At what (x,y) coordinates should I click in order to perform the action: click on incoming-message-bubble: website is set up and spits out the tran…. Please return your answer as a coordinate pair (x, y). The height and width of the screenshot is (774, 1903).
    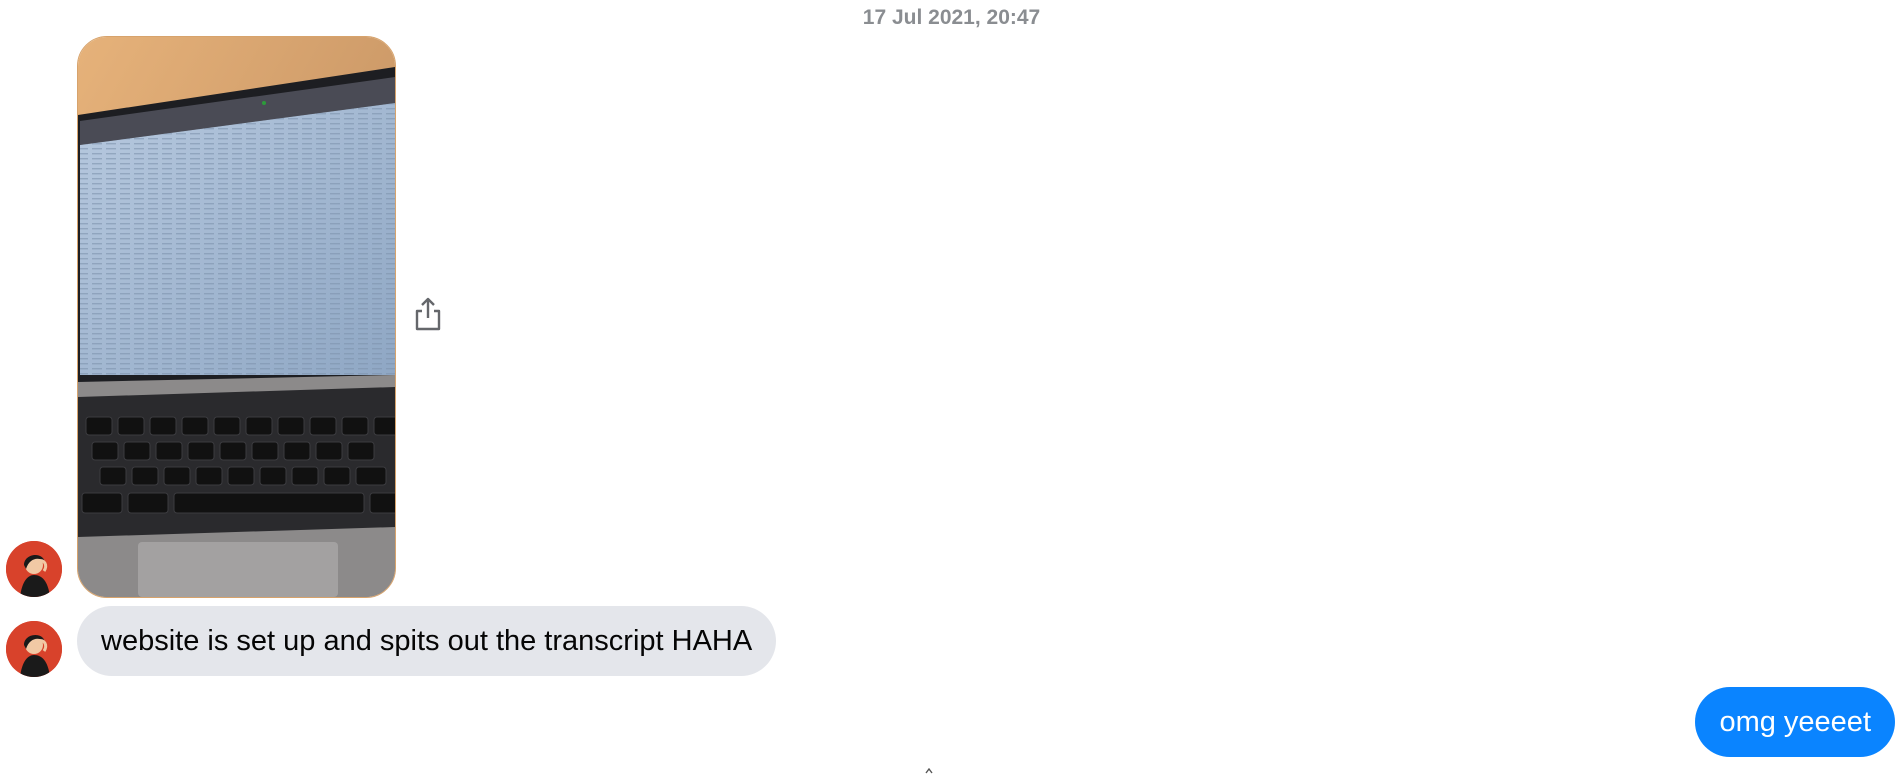
    Looking at the image, I should click on (427, 641).